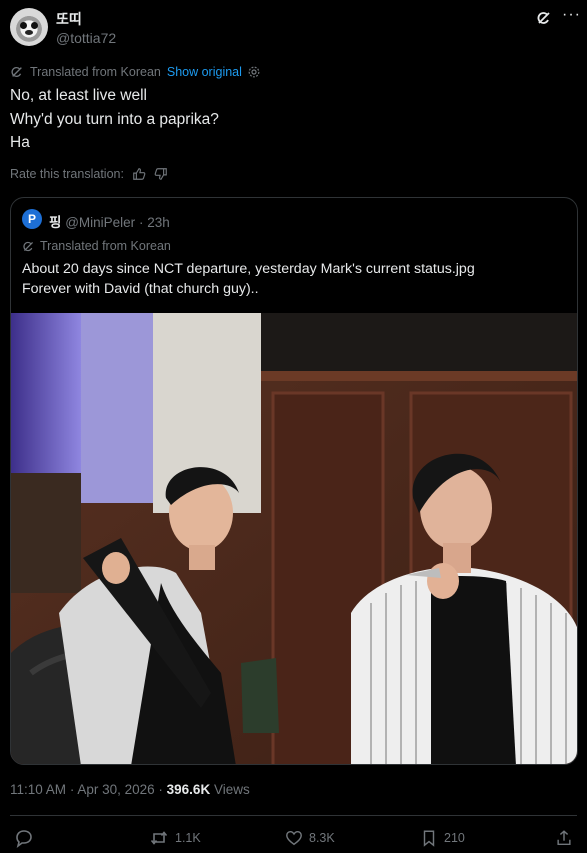  I want to click on quote-translated-label: Translated from Korean, so click(105, 246).